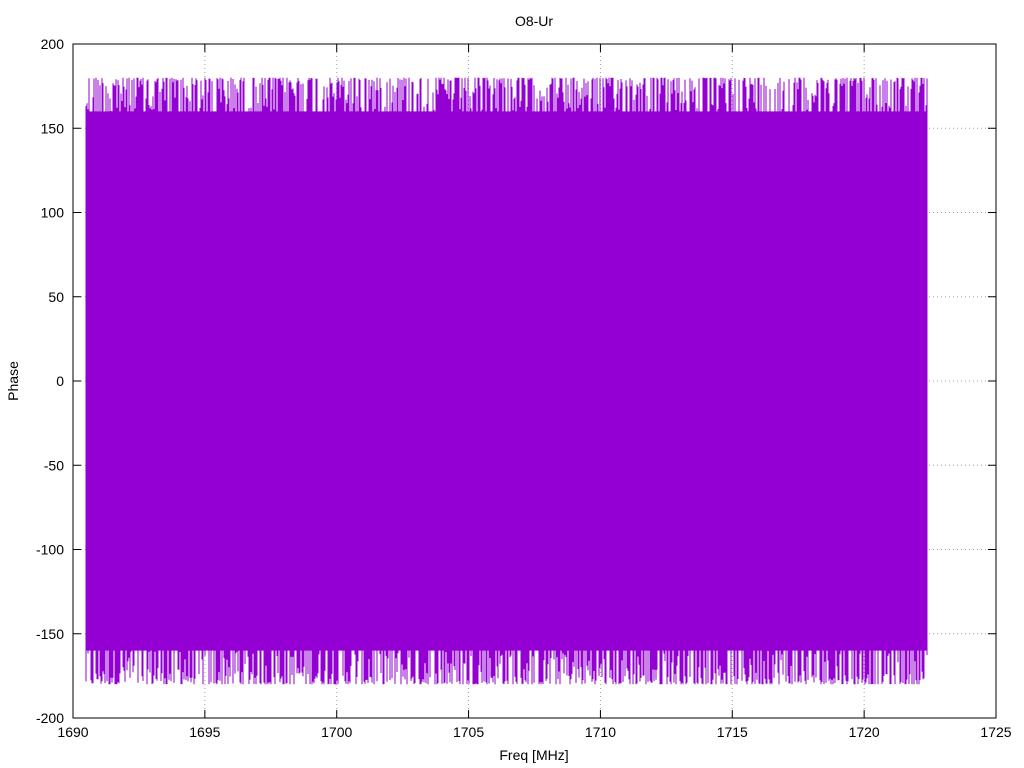 The width and height of the screenshot is (1024, 768). I want to click on y-tick-label: 50, so click(56, 297).